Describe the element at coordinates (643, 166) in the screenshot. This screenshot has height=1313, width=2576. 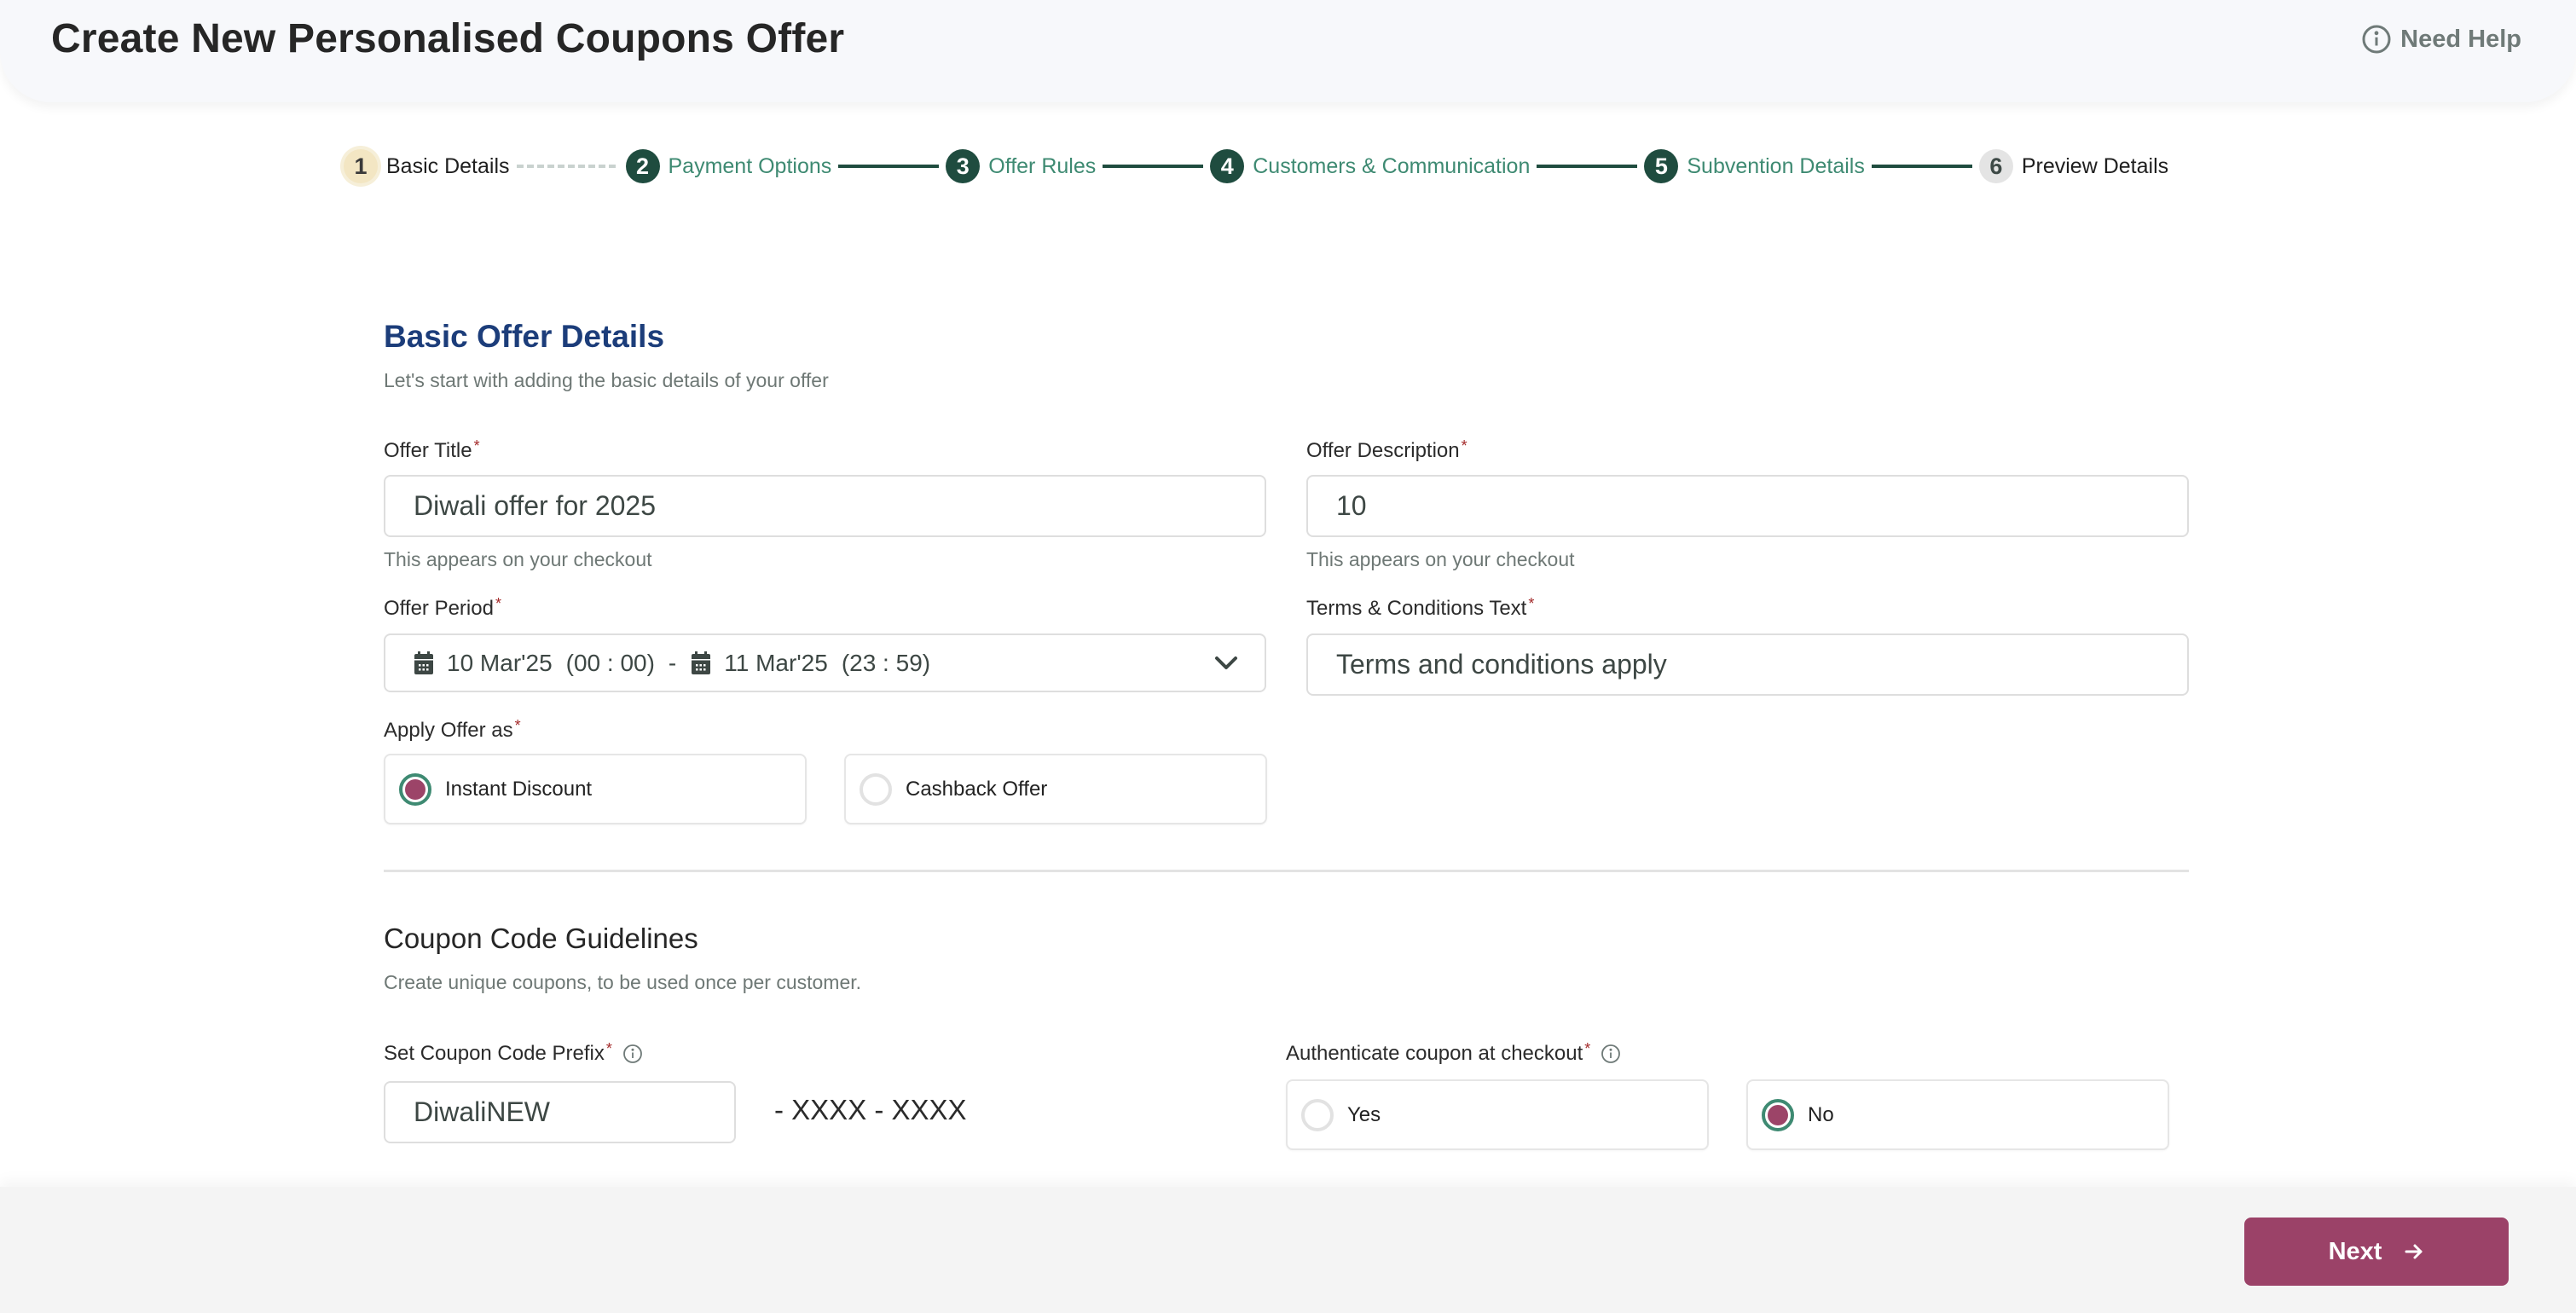
I see `step-number: 2` at that location.